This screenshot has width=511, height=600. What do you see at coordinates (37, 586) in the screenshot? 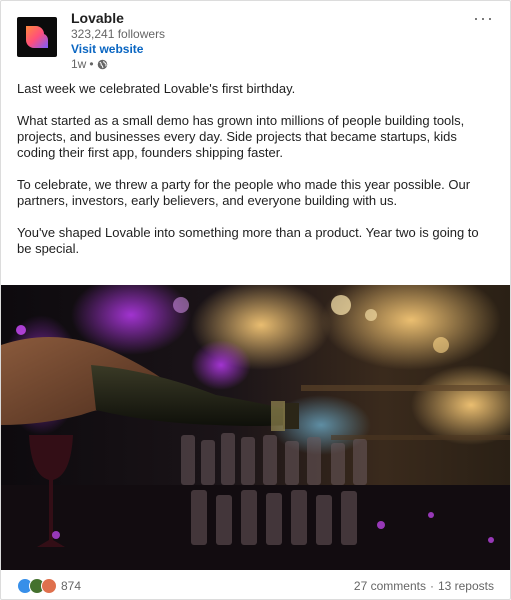
I see `reaction-icons` at bounding box center [37, 586].